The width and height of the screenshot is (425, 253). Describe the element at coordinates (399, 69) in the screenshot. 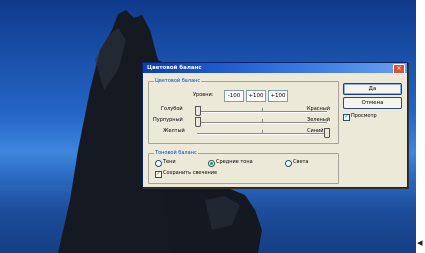

I see `close-button: ×` at that location.